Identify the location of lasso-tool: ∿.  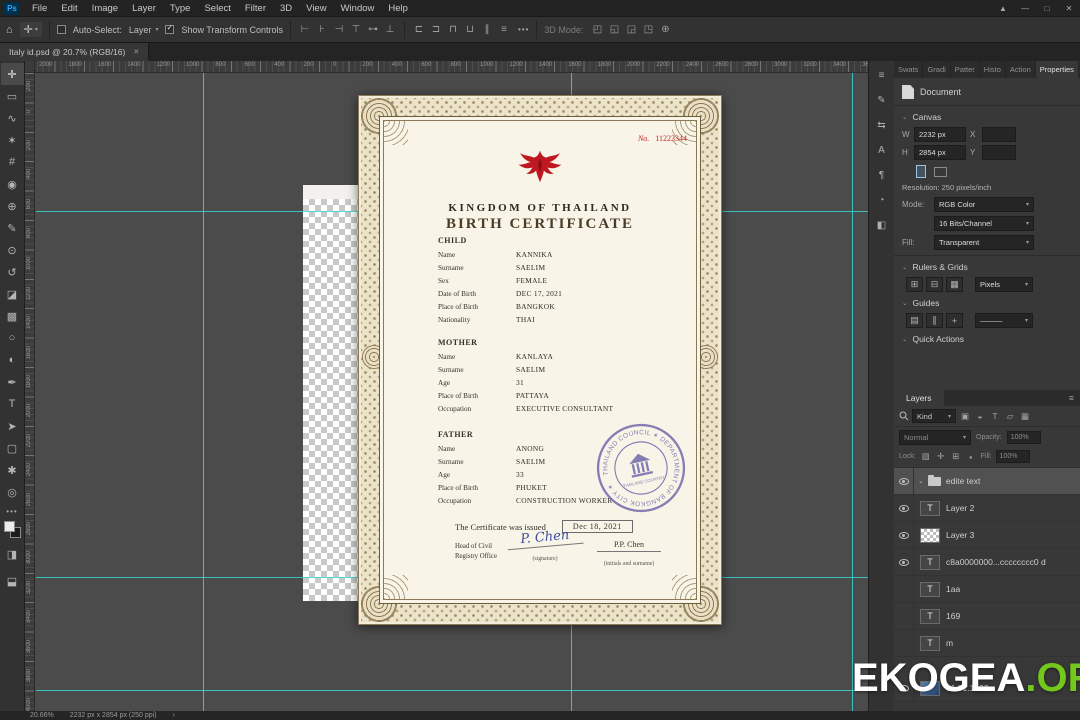
(12, 118).